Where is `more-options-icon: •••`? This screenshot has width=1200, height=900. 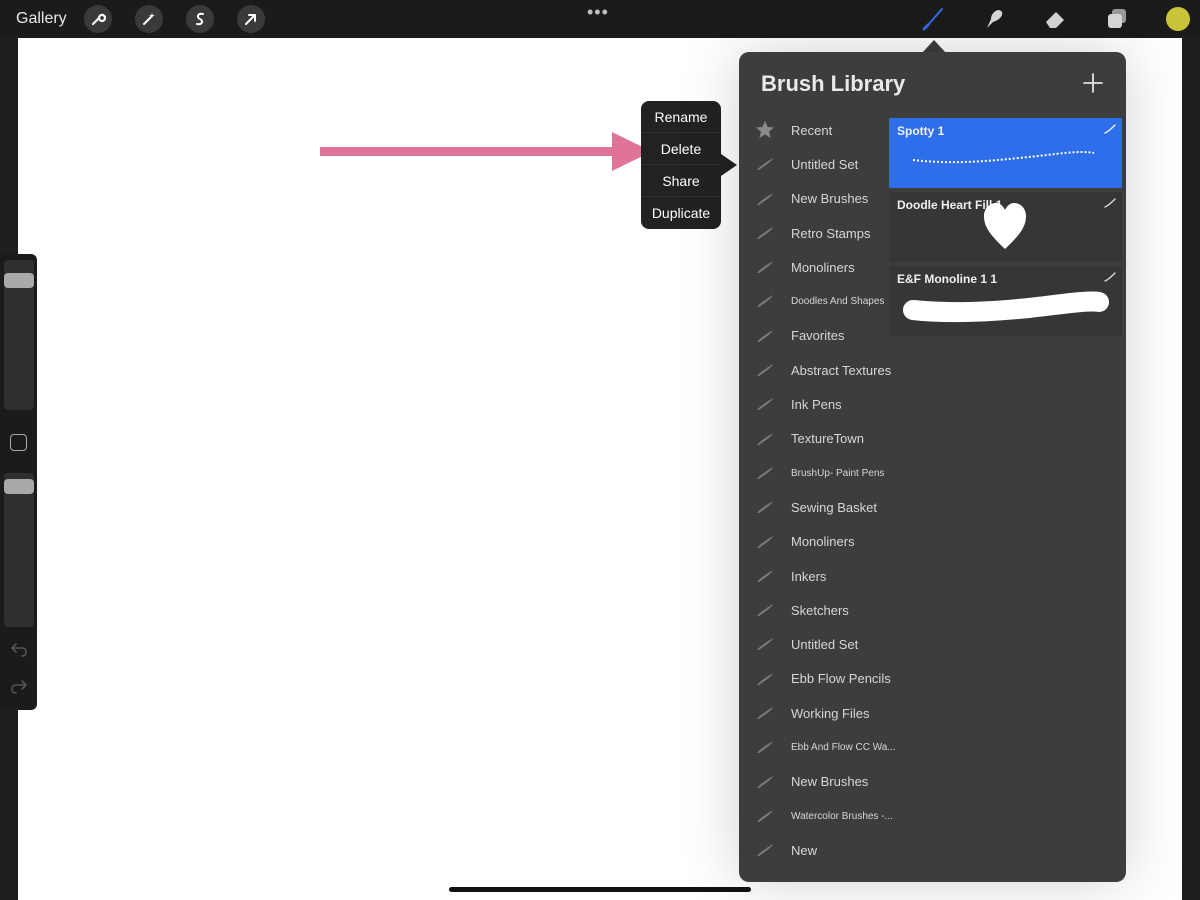
more-options-icon: ••• is located at coordinates (598, 12).